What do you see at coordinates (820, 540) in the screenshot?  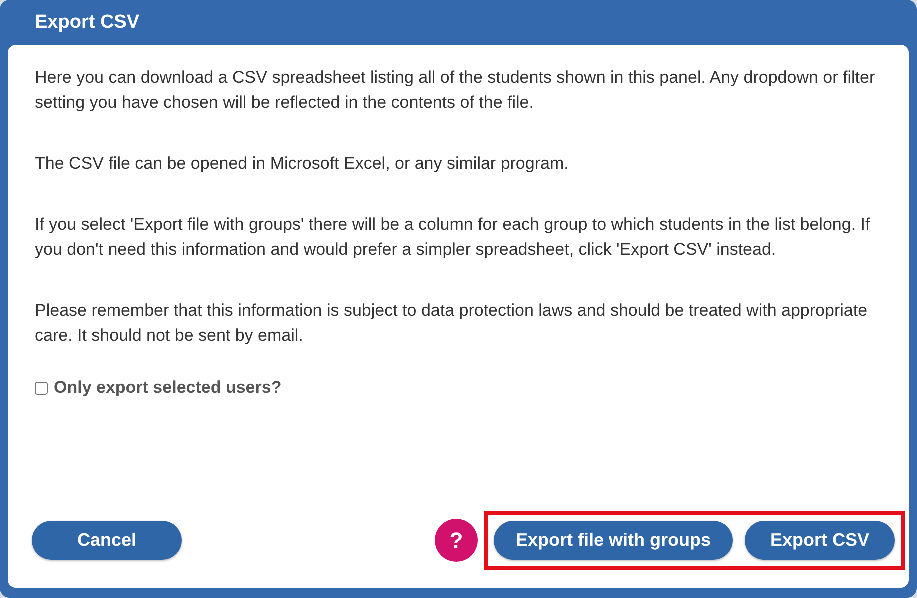 I see `export-button: Export CSV` at bounding box center [820, 540].